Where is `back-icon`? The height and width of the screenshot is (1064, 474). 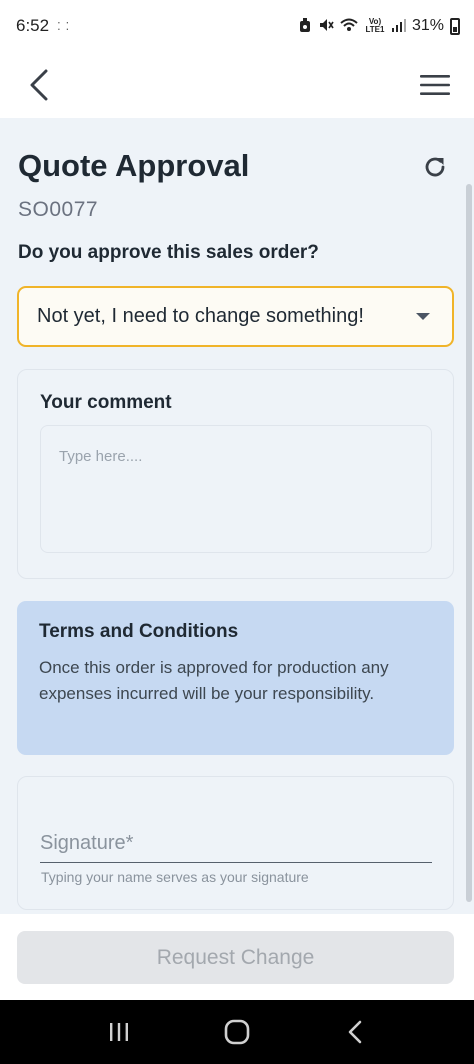
back-icon is located at coordinates (355, 1032).